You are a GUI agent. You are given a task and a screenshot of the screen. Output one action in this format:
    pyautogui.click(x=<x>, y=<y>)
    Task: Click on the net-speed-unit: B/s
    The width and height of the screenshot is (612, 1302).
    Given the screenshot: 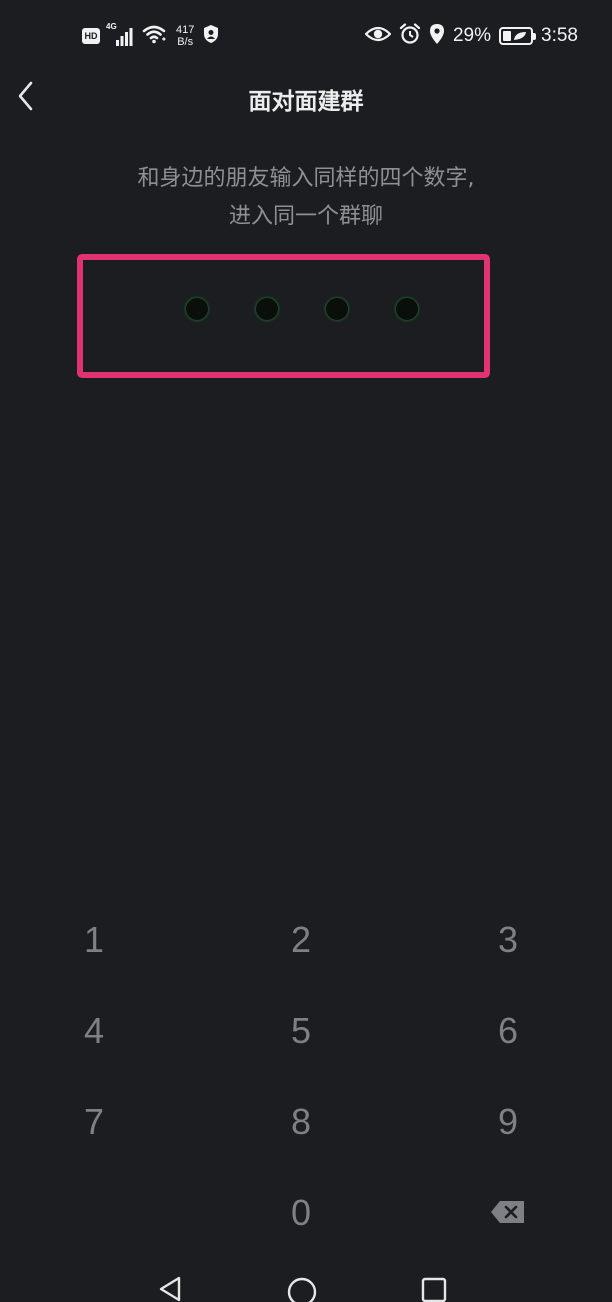 What is the action you would take?
    pyautogui.click(x=185, y=42)
    